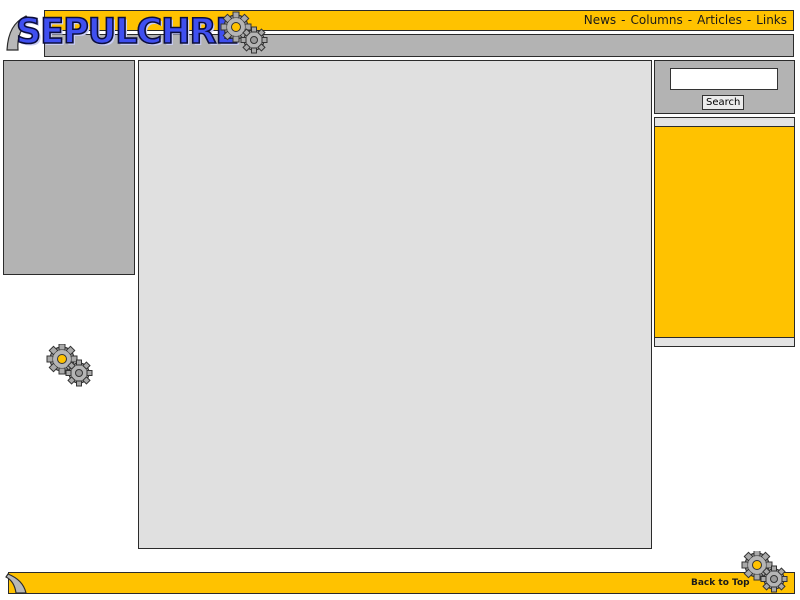  What do you see at coordinates (771, 20) in the screenshot?
I see `nav-link-links: Links` at bounding box center [771, 20].